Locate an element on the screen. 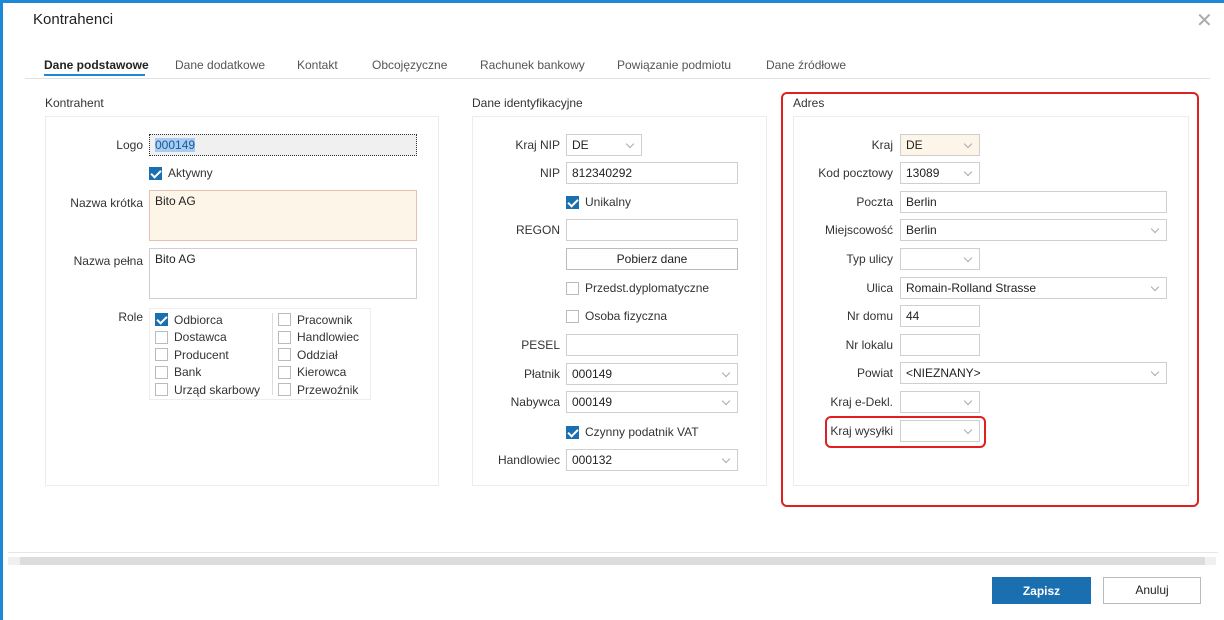 The height and width of the screenshot is (620, 1224). nr-domu-label: Nr domu is located at coordinates (869, 316).